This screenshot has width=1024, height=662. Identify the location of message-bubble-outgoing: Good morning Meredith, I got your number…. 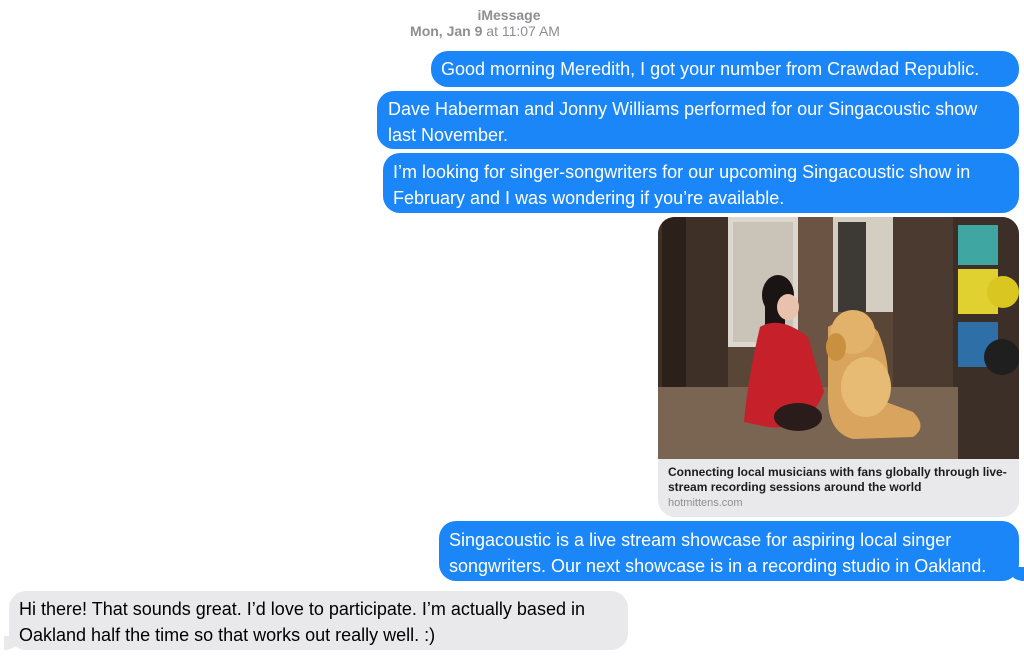
(725, 69).